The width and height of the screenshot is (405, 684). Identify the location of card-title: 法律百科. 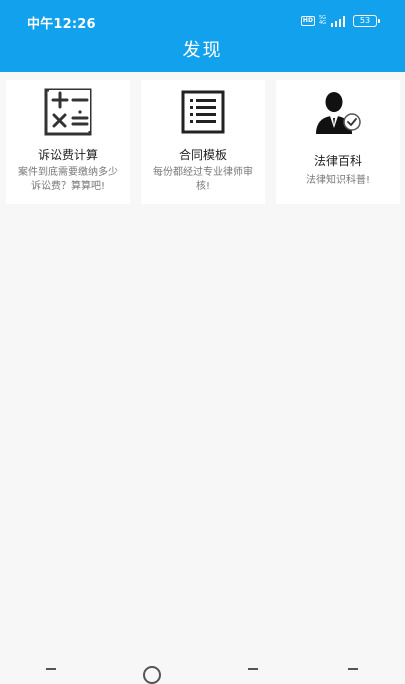
(337, 161).